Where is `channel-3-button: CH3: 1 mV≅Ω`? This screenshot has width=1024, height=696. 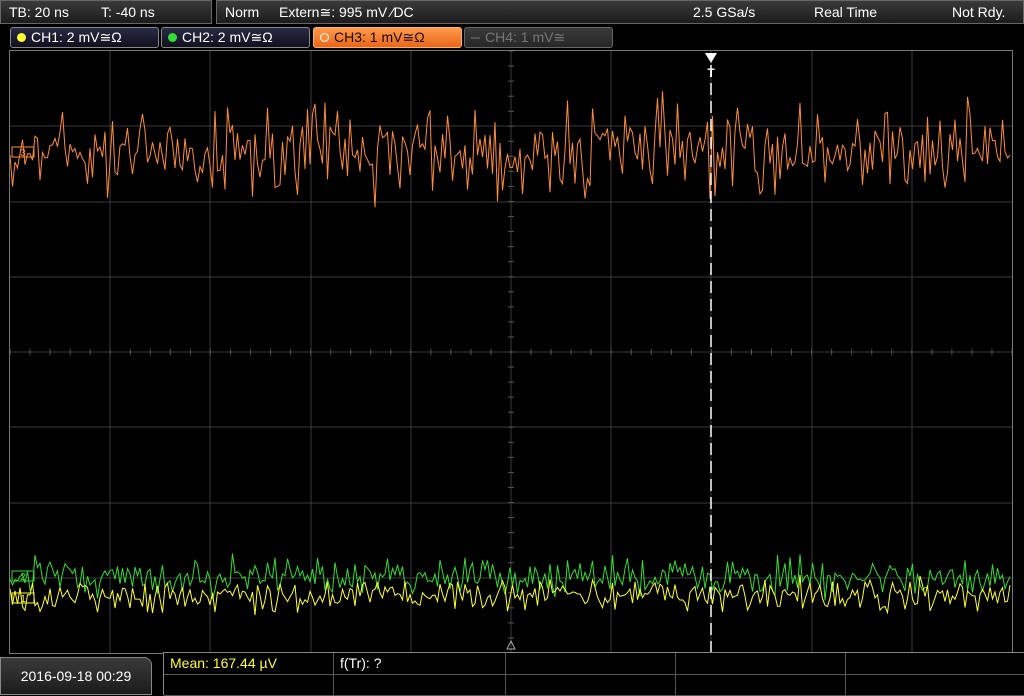
channel-3-button: CH3: 1 mV≅Ω is located at coordinates (387, 37).